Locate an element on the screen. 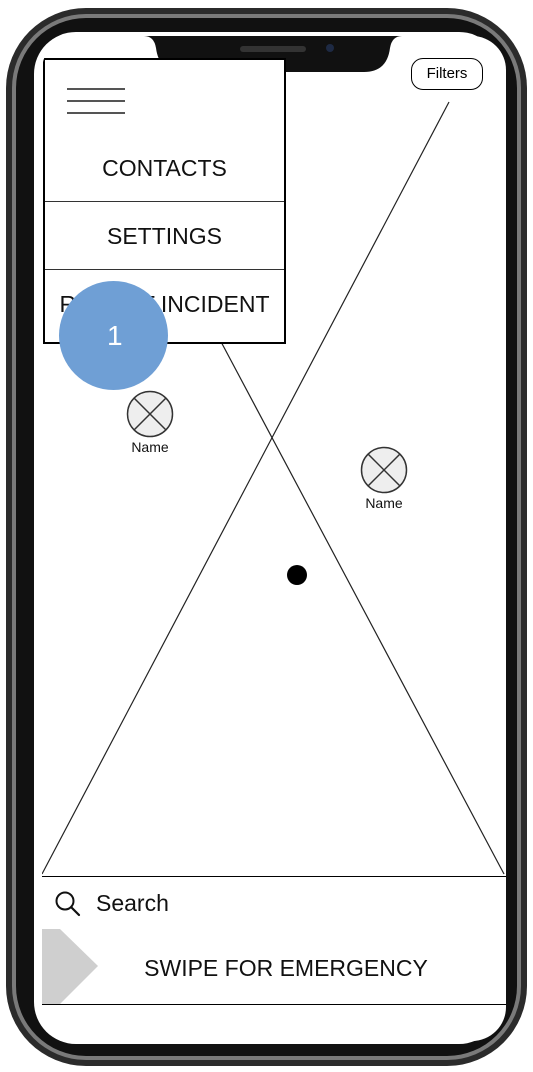 The image size is (533, 1072). search-bar: Search is located at coordinates (274, 903).